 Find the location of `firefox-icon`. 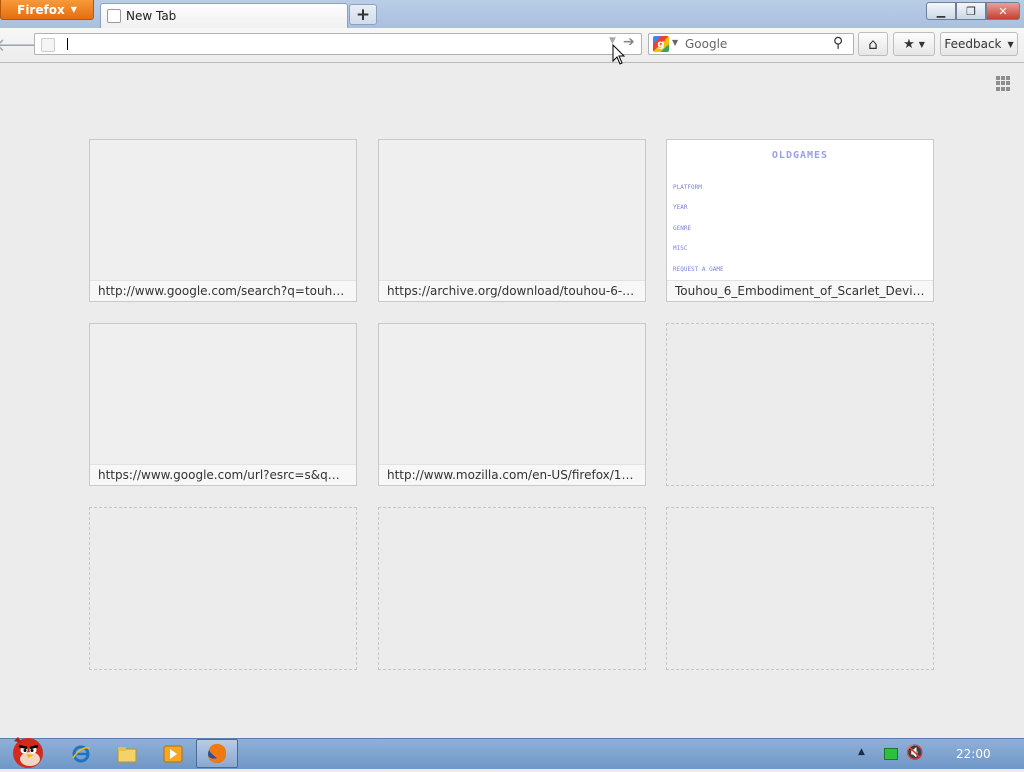

firefox-icon is located at coordinates (217, 753).